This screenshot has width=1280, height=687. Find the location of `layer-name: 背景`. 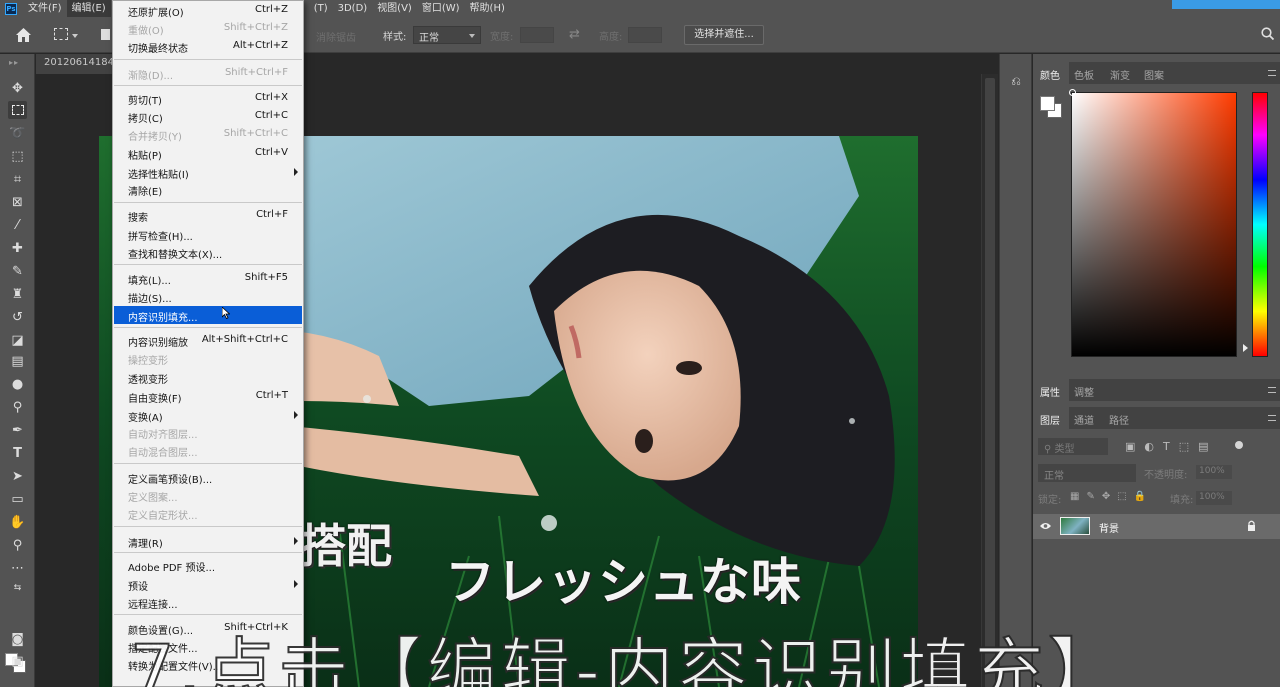

layer-name: 背景 is located at coordinates (1109, 527).